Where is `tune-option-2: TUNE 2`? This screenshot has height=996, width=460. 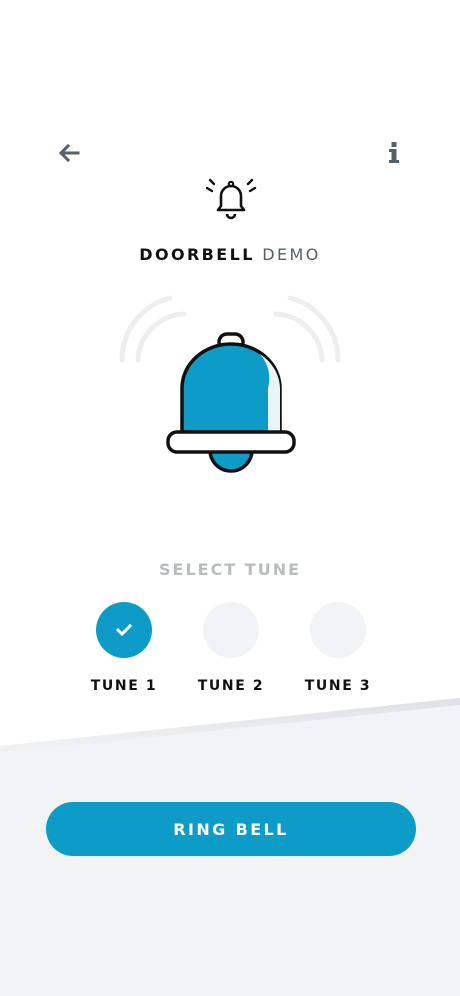
tune-option-2: TUNE 2 is located at coordinates (231, 648).